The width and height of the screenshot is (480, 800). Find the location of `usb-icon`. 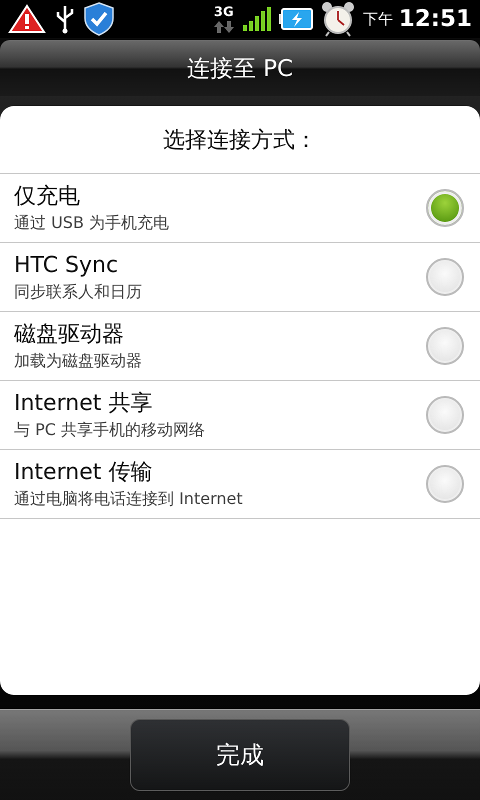

usb-icon is located at coordinates (65, 19).